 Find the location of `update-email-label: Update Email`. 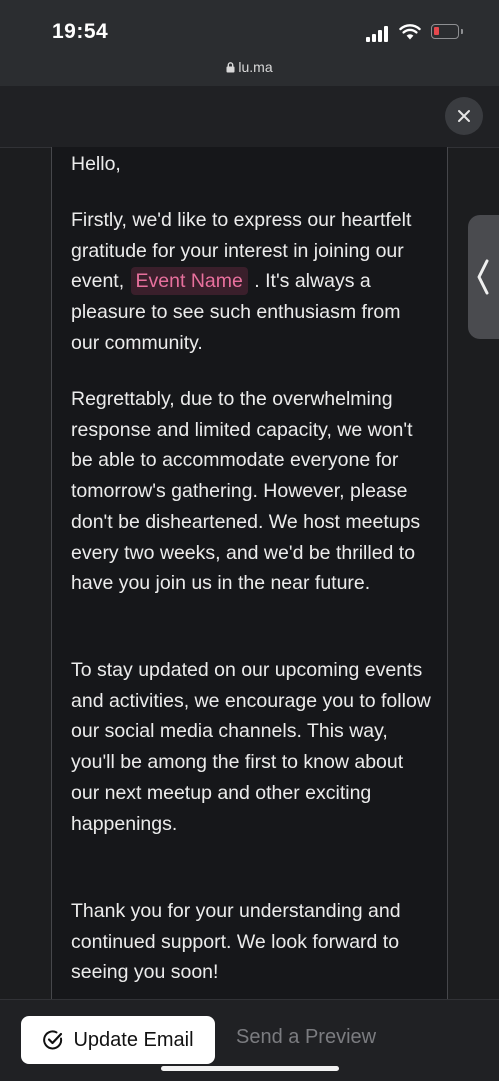

update-email-label: Update Email is located at coordinates (133, 1039).